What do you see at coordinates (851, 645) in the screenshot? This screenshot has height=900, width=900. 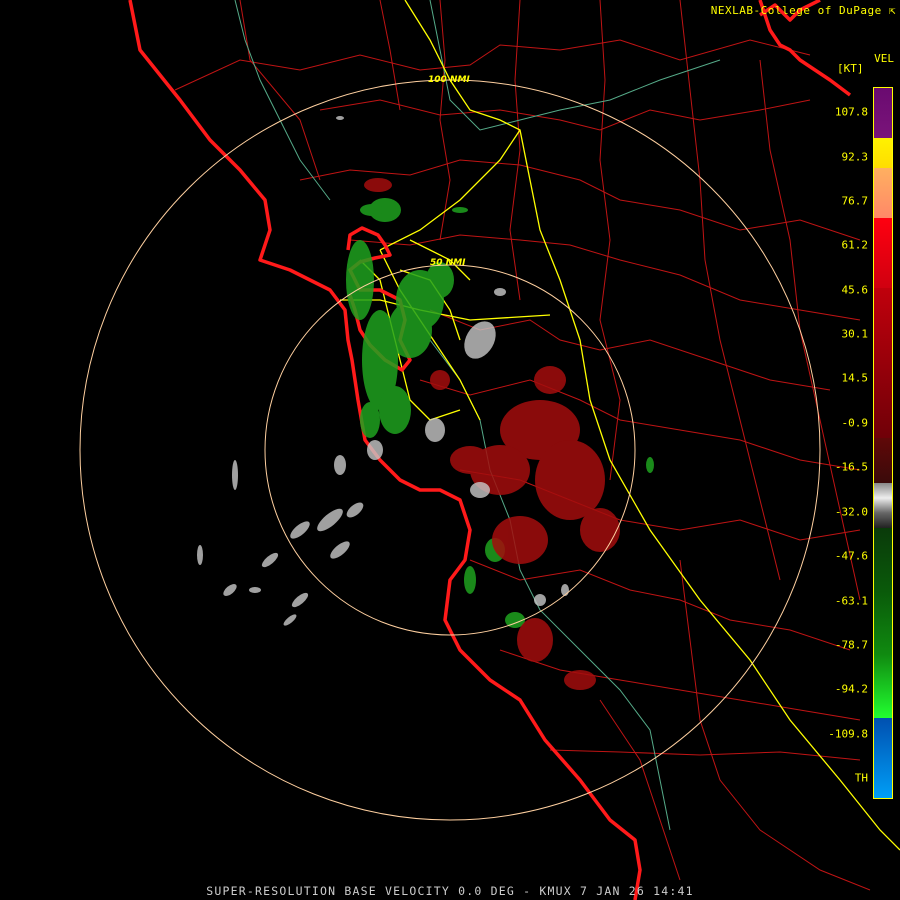 I see `scale-label: -78.7` at bounding box center [851, 645].